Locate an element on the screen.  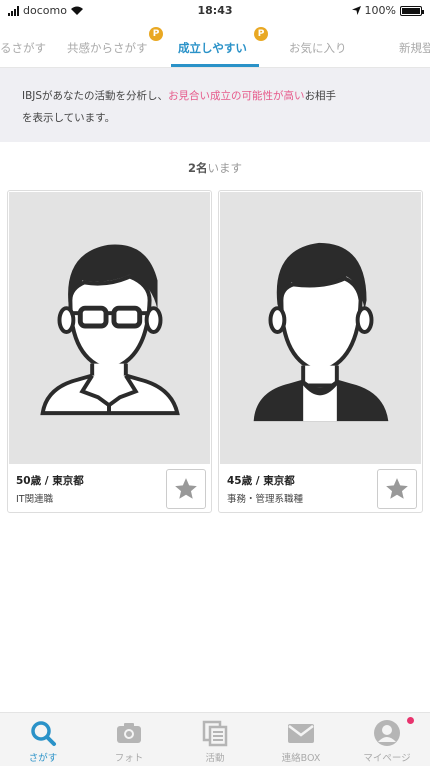
nav-label: フォト is located at coordinates (129, 758).